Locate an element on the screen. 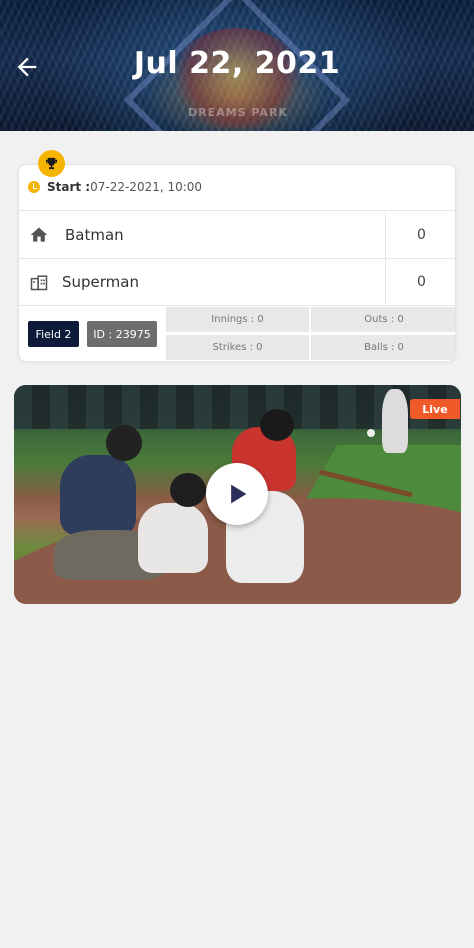 This screenshot has width=474, height=948. umpire-helmet is located at coordinates (124, 443).